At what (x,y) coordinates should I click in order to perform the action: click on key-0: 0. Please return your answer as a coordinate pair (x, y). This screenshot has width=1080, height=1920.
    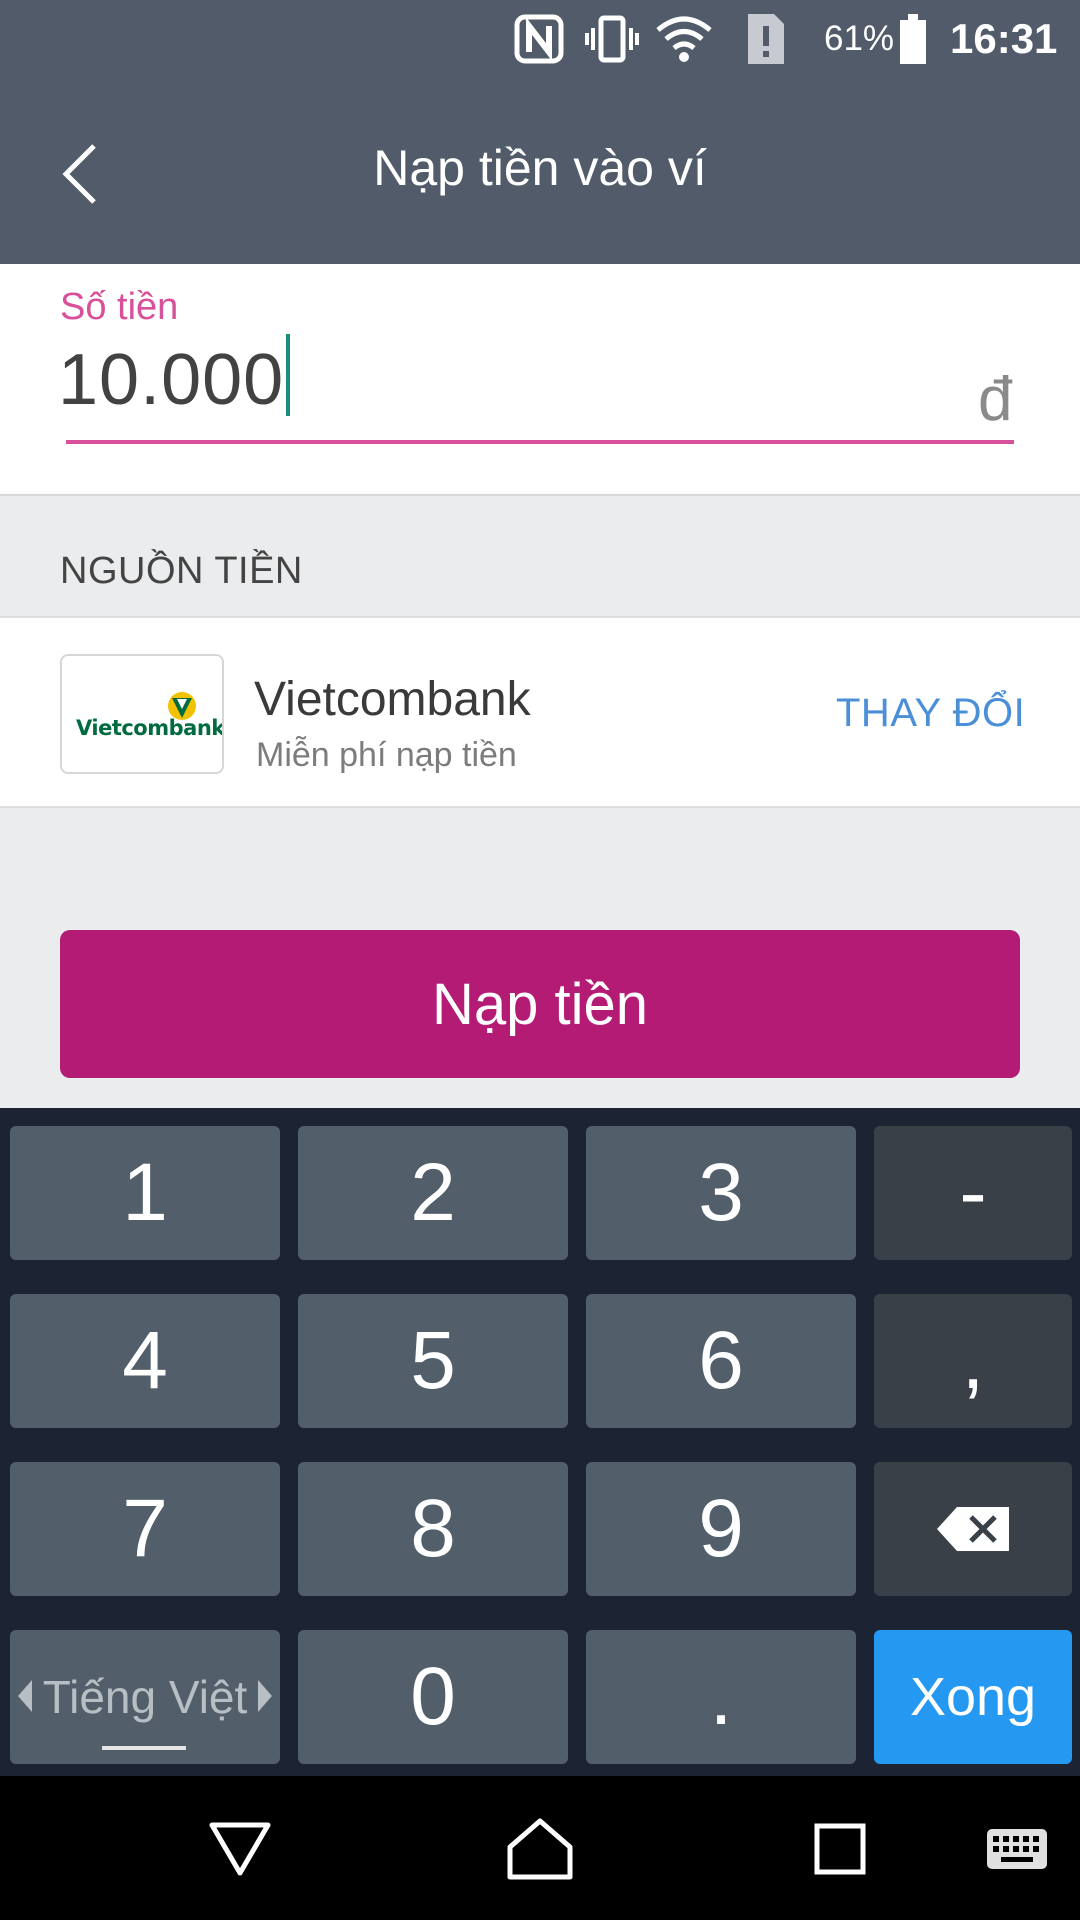
    Looking at the image, I should click on (433, 1697).